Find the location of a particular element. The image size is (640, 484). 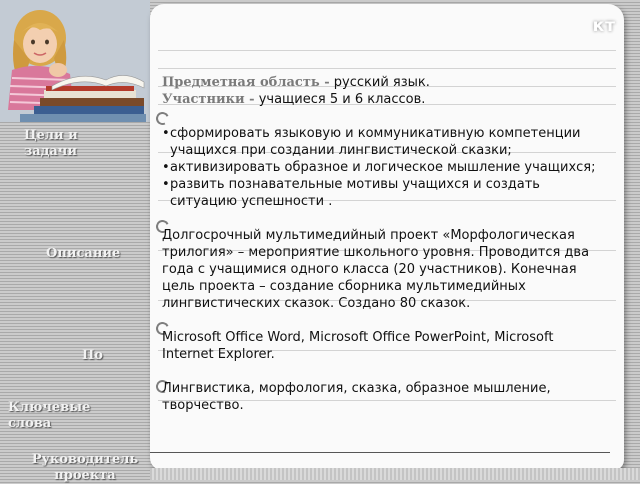

girl-reading-illustration is located at coordinates (75, 61).